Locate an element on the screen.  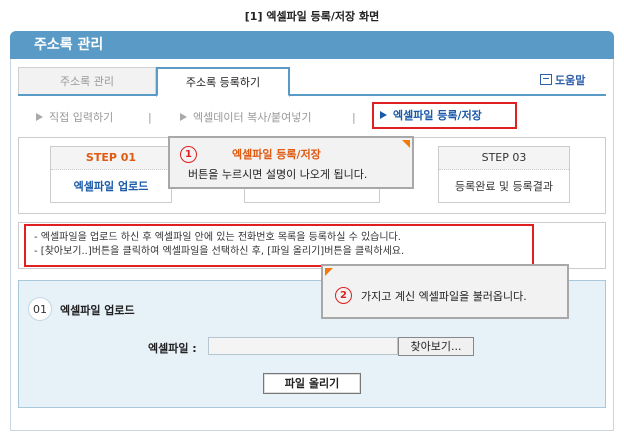
subnav-direct-input: 직접 입력하기 is located at coordinates (74, 118).